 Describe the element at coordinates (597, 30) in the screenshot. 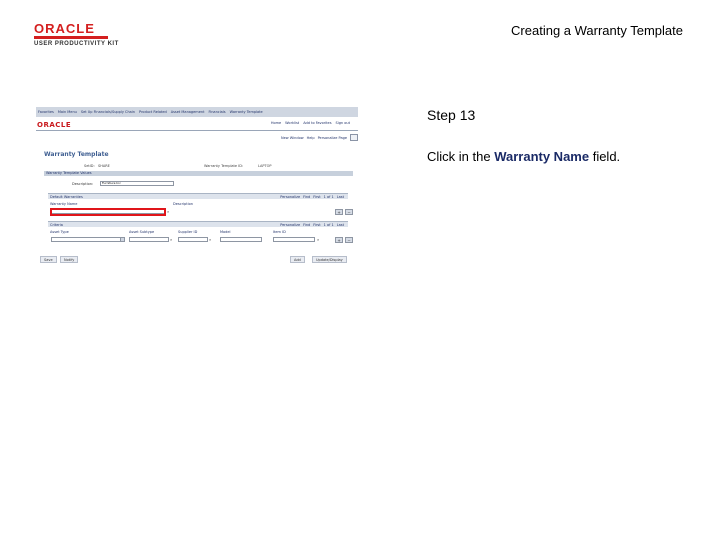

I see `document-title: Creating a Warranty Template` at that location.